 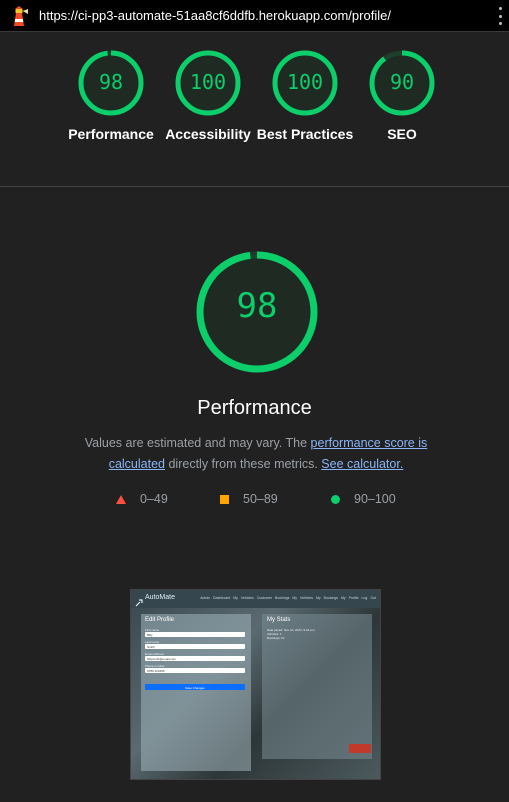 I want to click on legend-average: 50–89, so click(x=249, y=499).